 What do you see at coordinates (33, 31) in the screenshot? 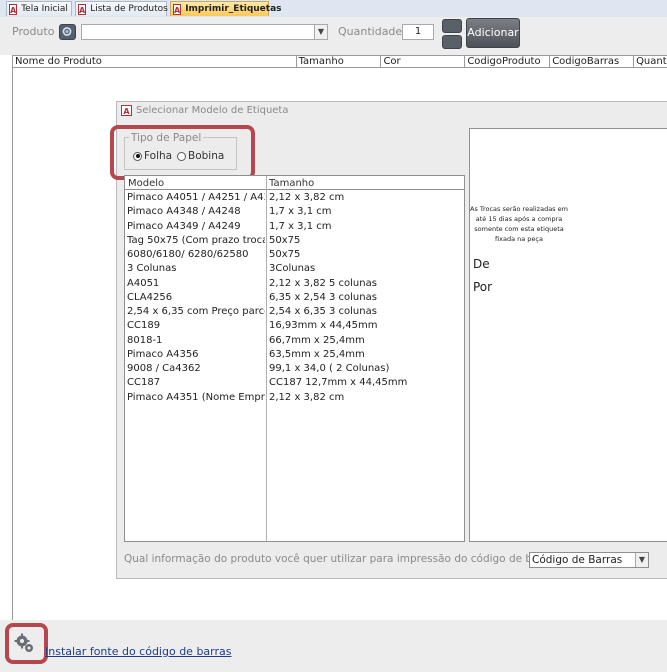
I see `produto-label: Produto` at bounding box center [33, 31].